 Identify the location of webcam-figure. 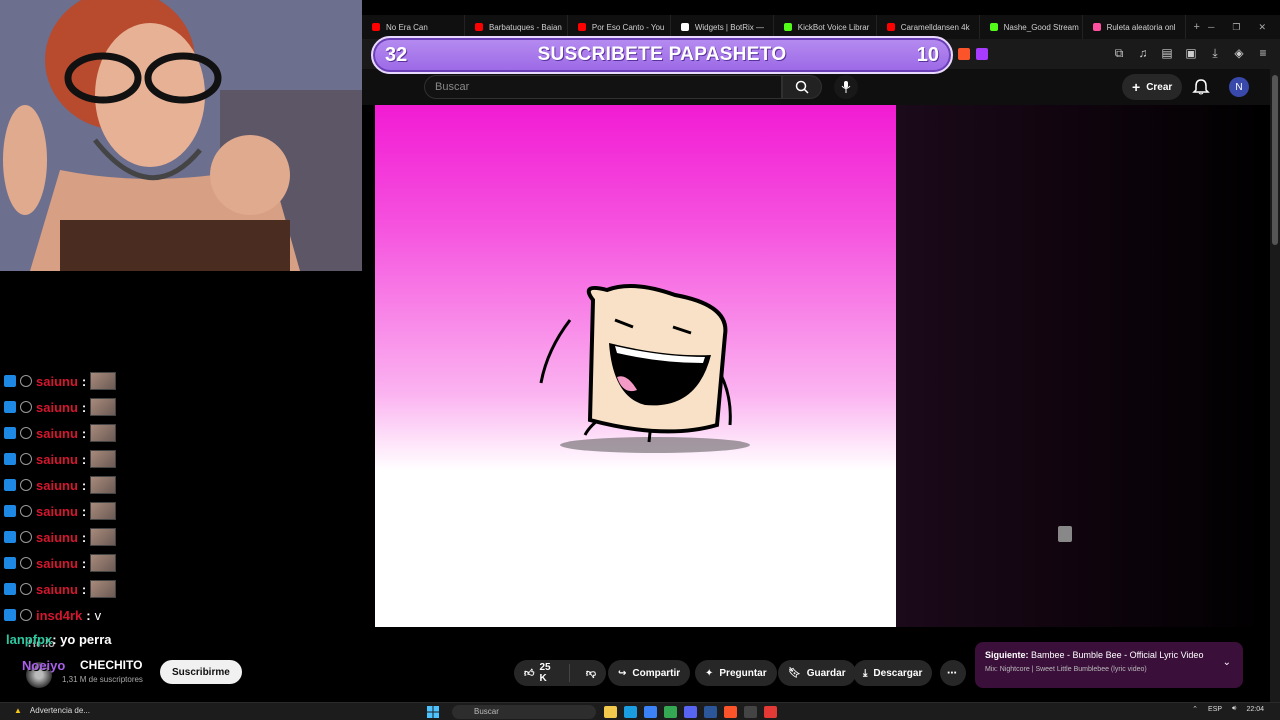
(181, 135).